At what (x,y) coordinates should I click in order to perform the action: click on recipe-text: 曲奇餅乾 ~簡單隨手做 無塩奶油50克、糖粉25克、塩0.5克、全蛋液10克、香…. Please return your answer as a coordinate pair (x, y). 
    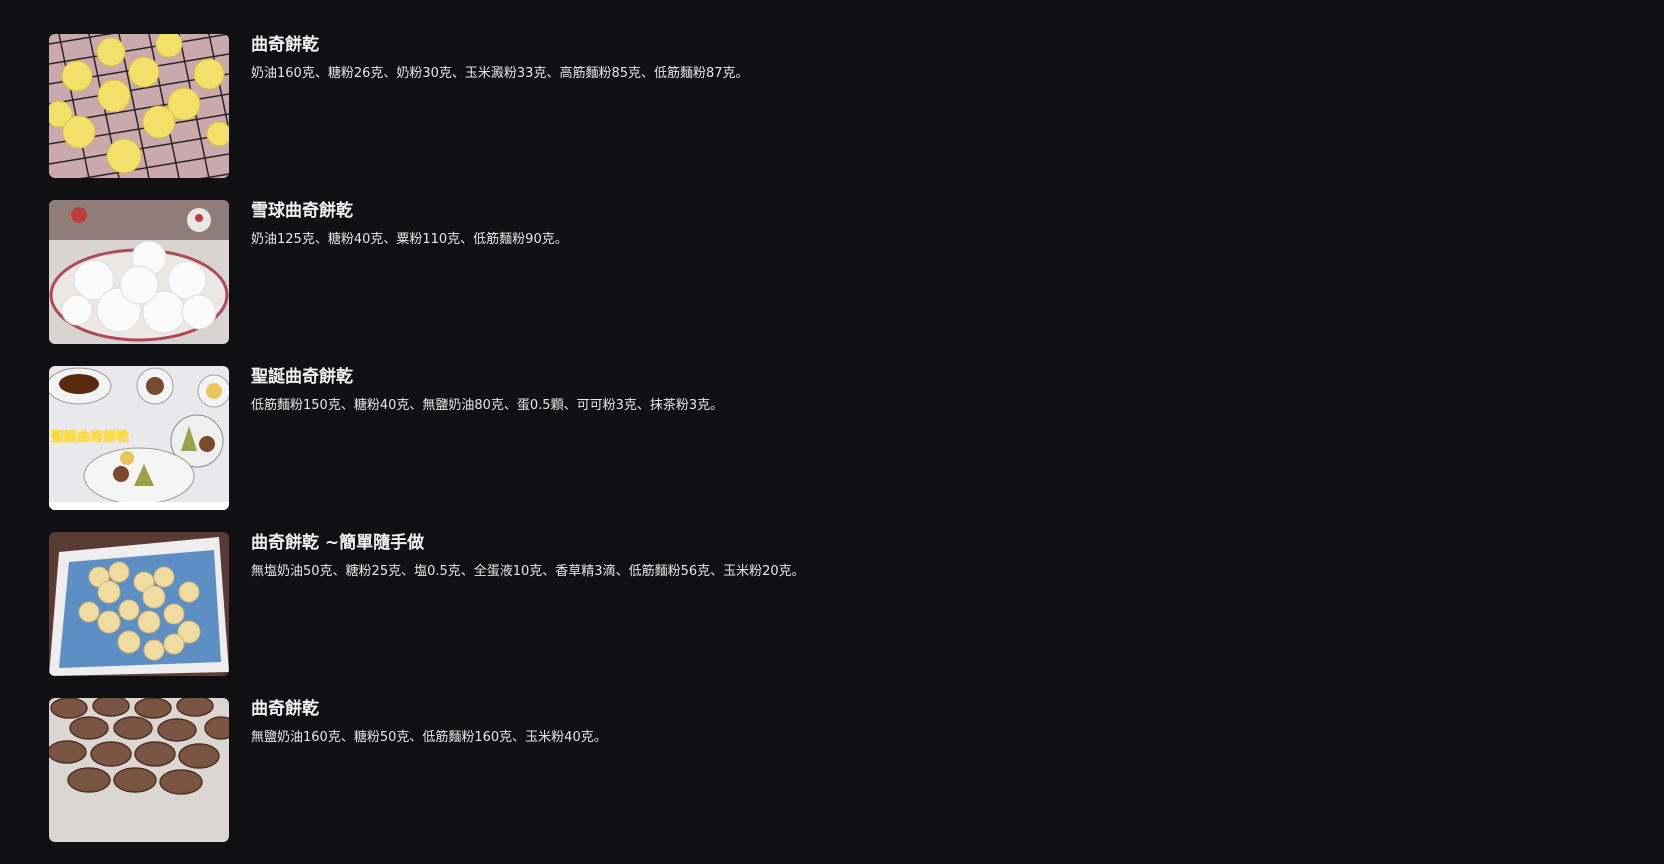
    Looking at the image, I should click on (528, 556).